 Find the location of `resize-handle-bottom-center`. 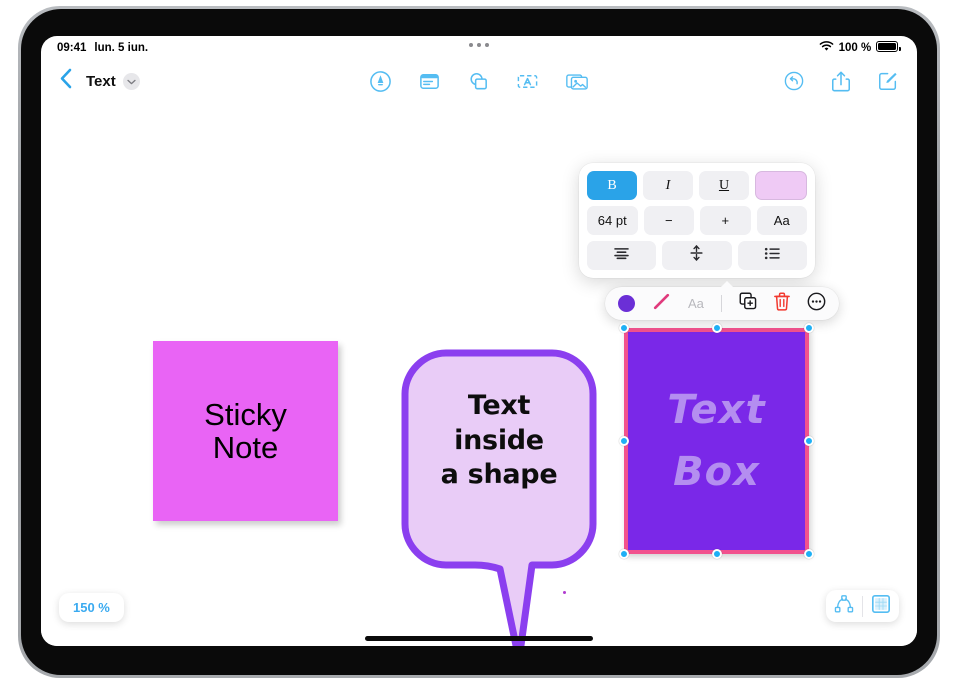

resize-handle-bottom-center is located at coordinates (716, 554).